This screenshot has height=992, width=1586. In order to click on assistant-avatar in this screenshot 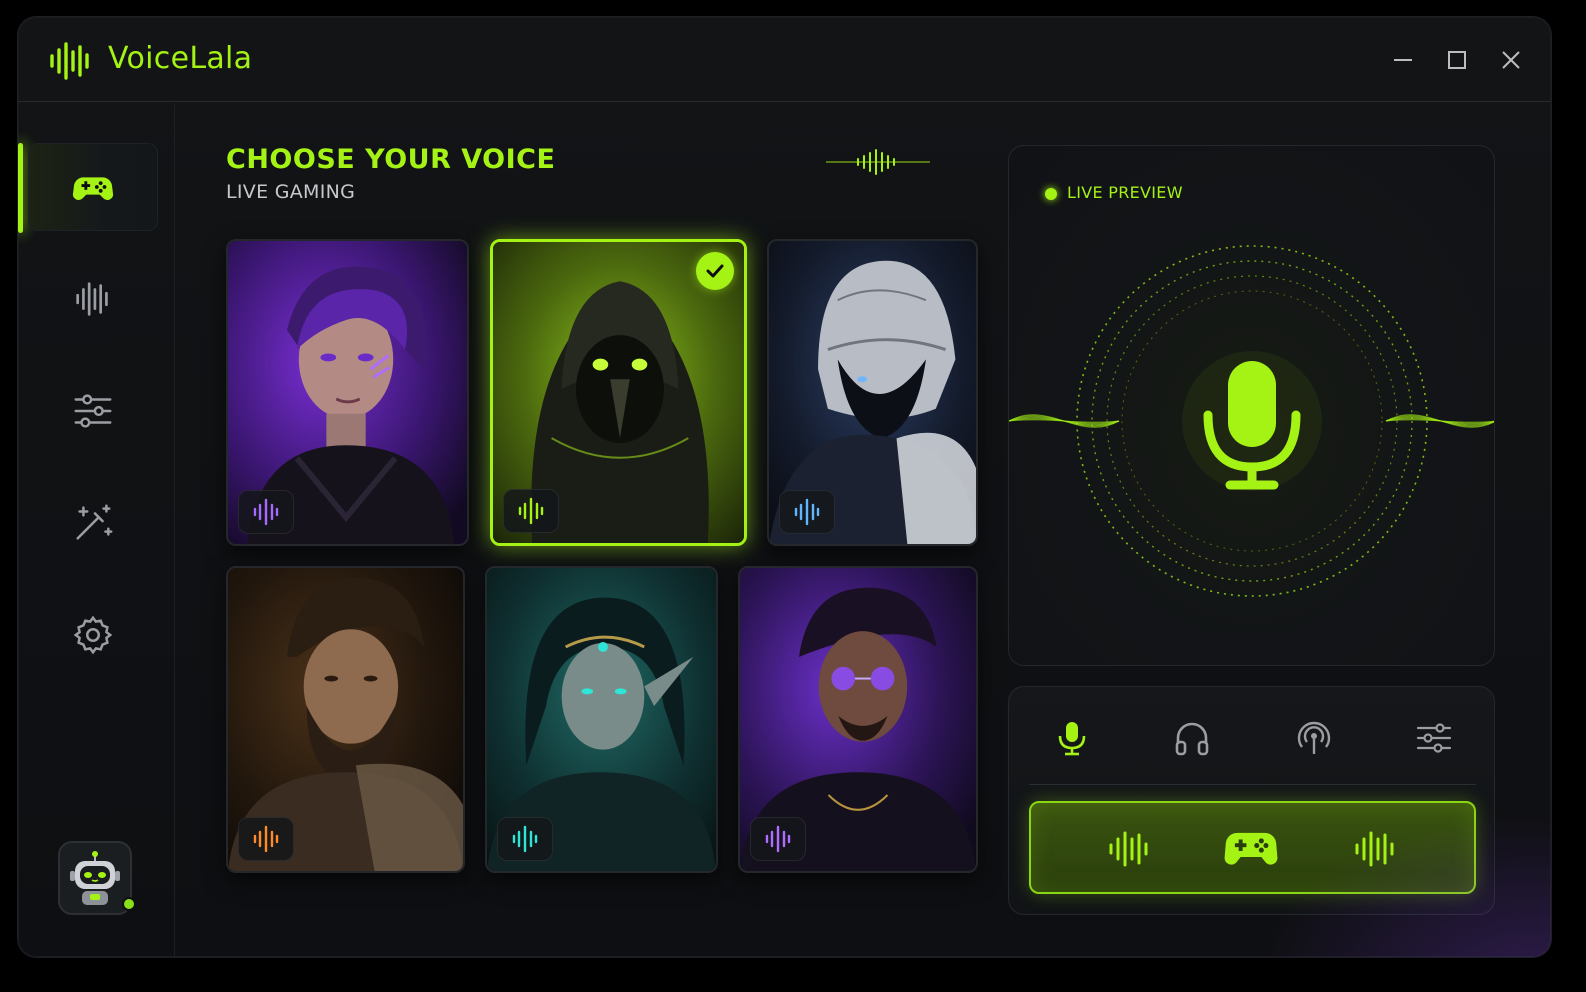, I will do `click(97, 878)`.